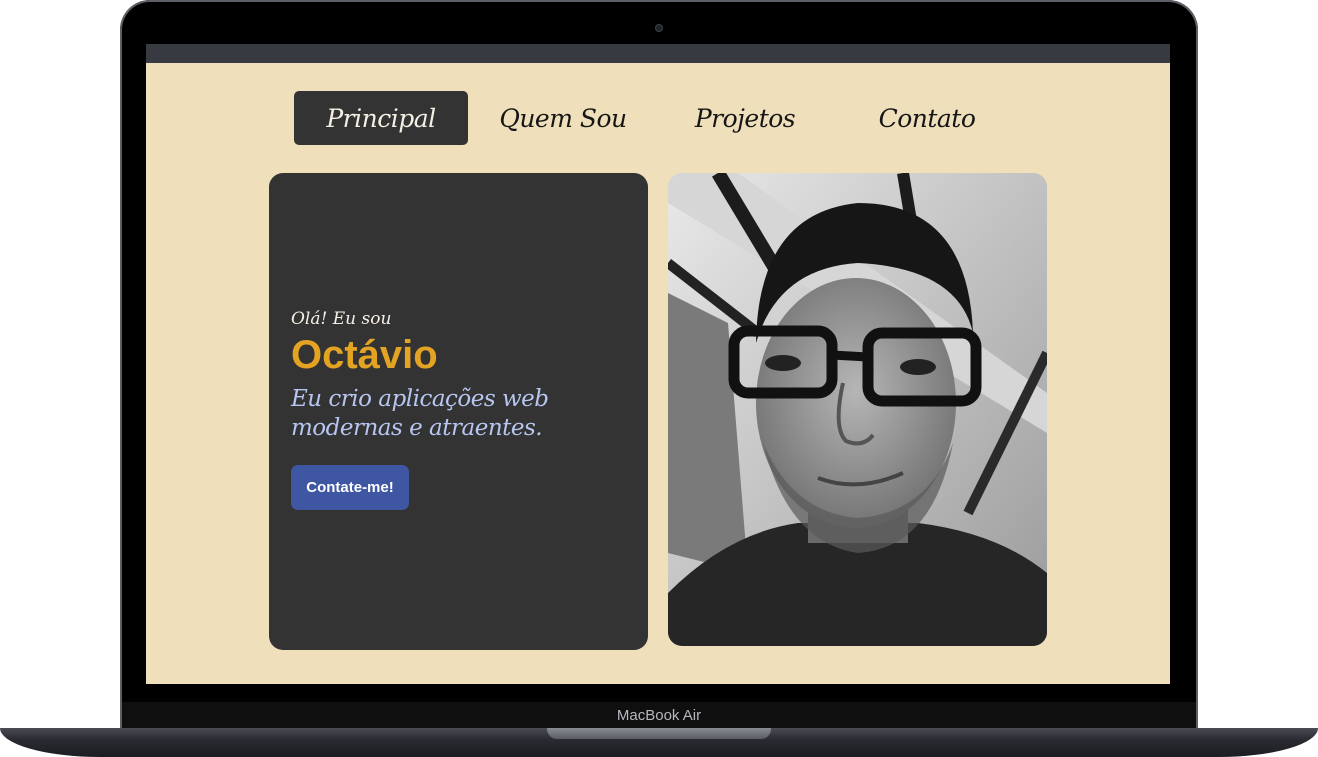  What do you see at coordinates (659, 28) in the screenshot?
I see `webcam-icon` at bounding box center [659, 28].